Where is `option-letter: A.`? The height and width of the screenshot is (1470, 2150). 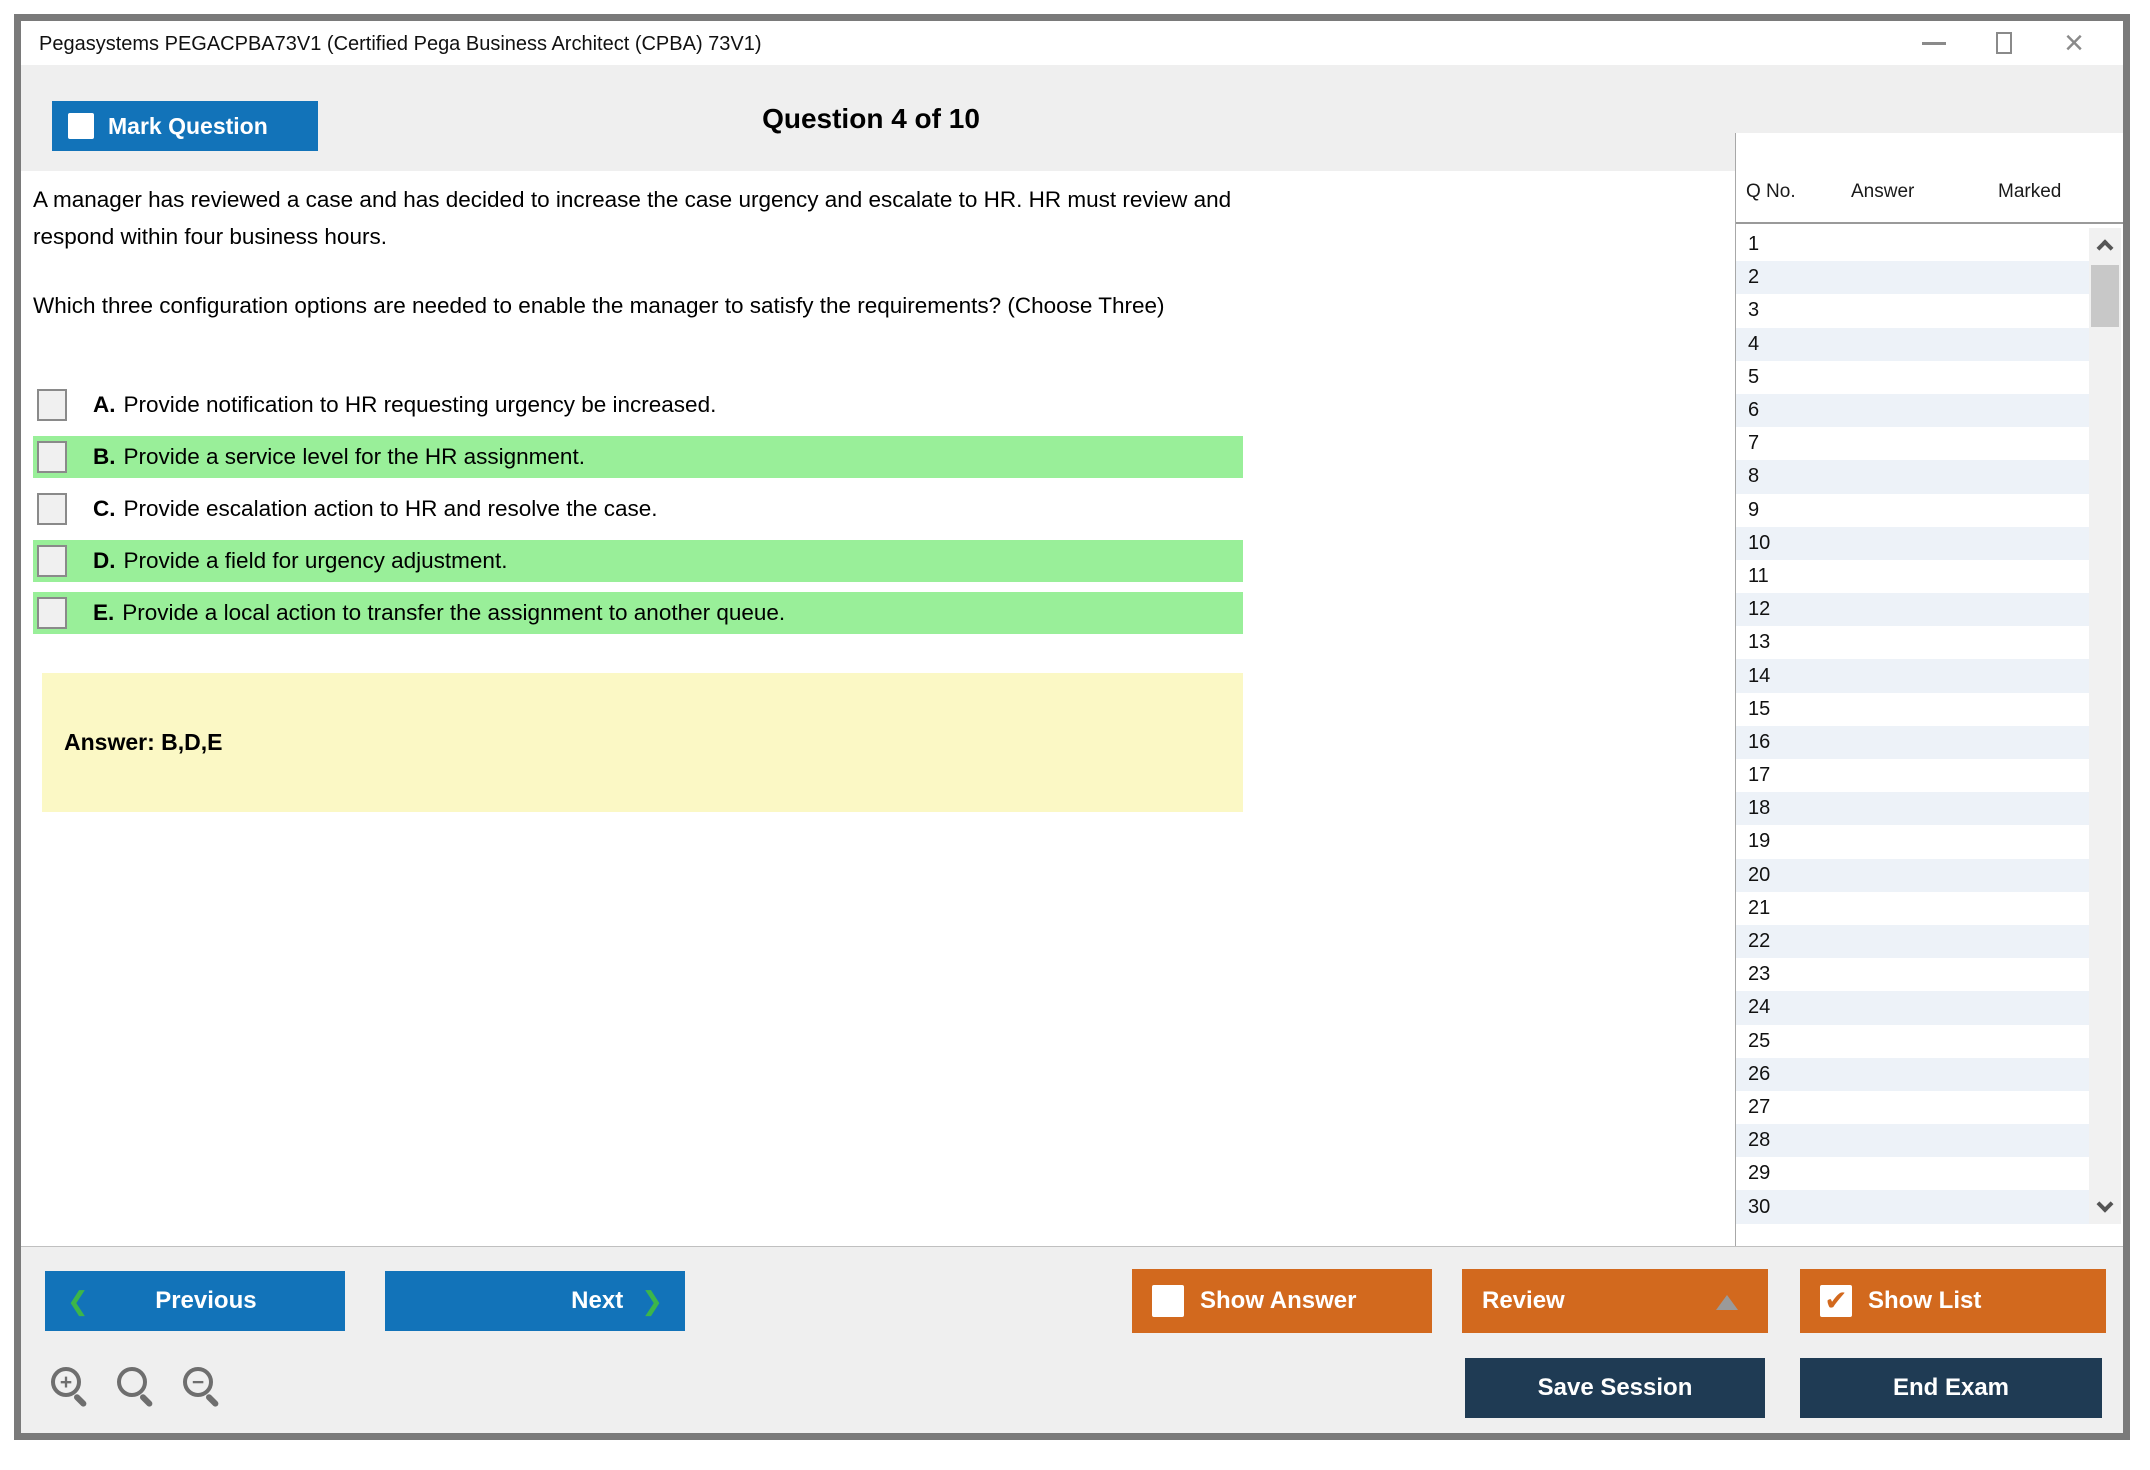 option-letter: A. is located at coordinates (104, 404).